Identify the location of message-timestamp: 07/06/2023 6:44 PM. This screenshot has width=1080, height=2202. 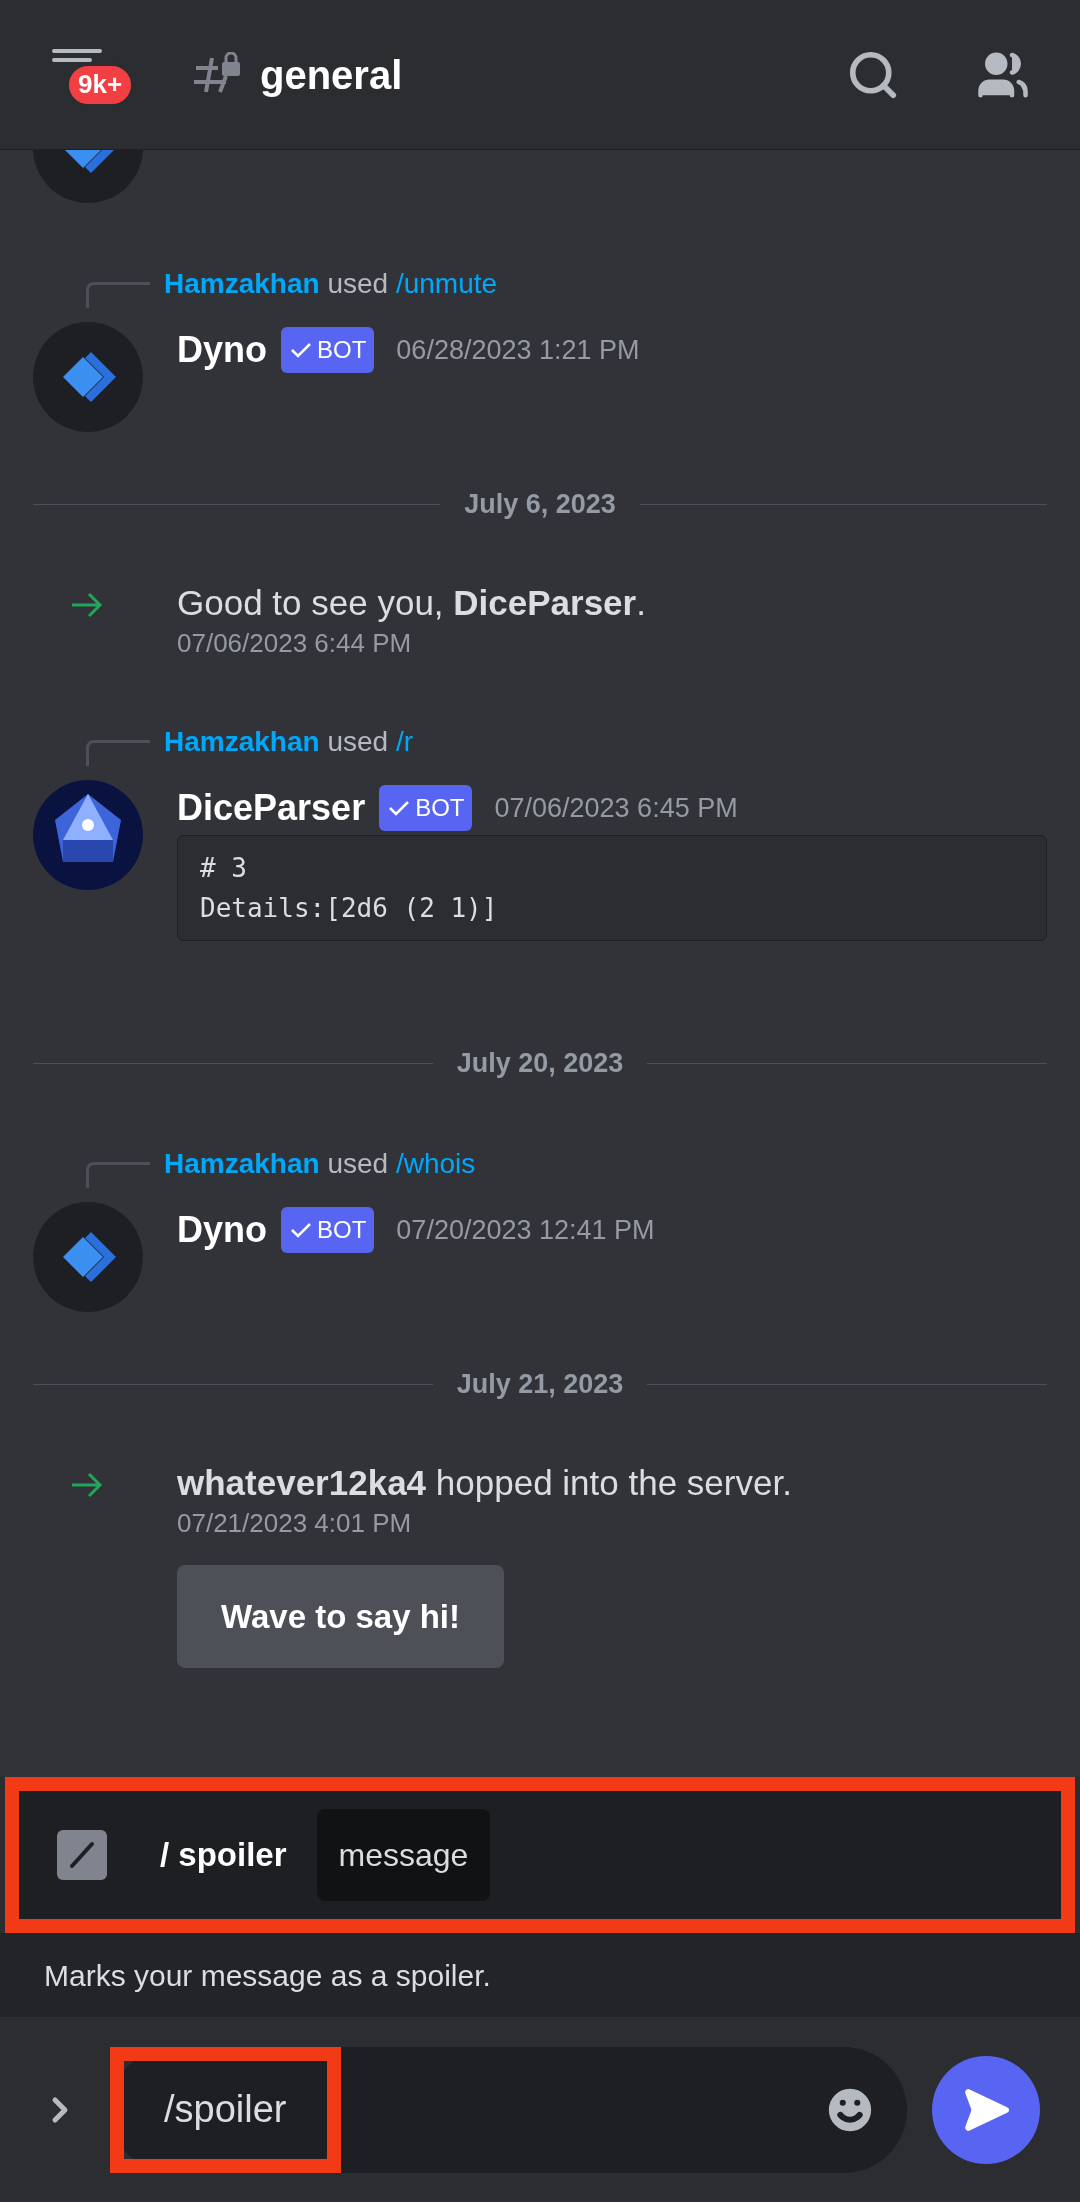
(294, 643).